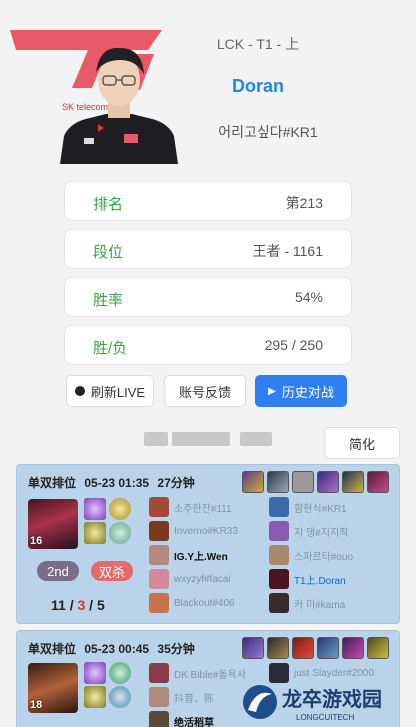 The image size is (416, 727). I want to click on player-name: IG.Y上.Wen, so click(201, 557).